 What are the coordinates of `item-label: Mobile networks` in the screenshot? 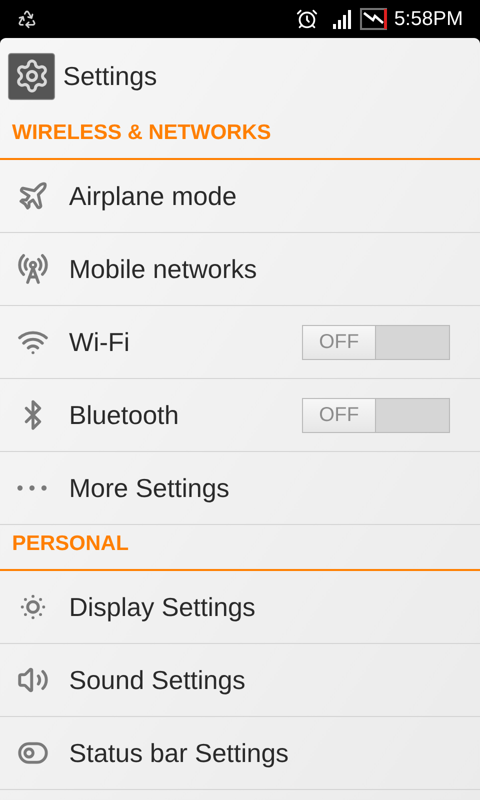 It's located at (163, 269).